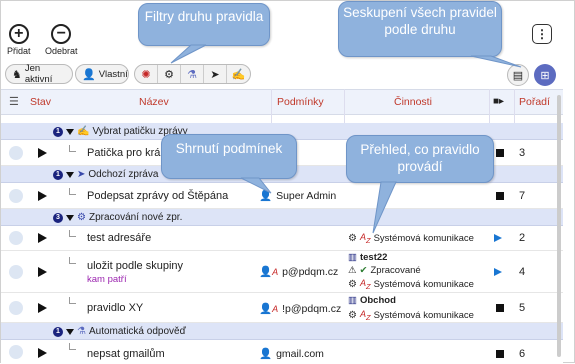 The image size is (575, 364). I want to click on activity-text: test22, so click(373, 257).